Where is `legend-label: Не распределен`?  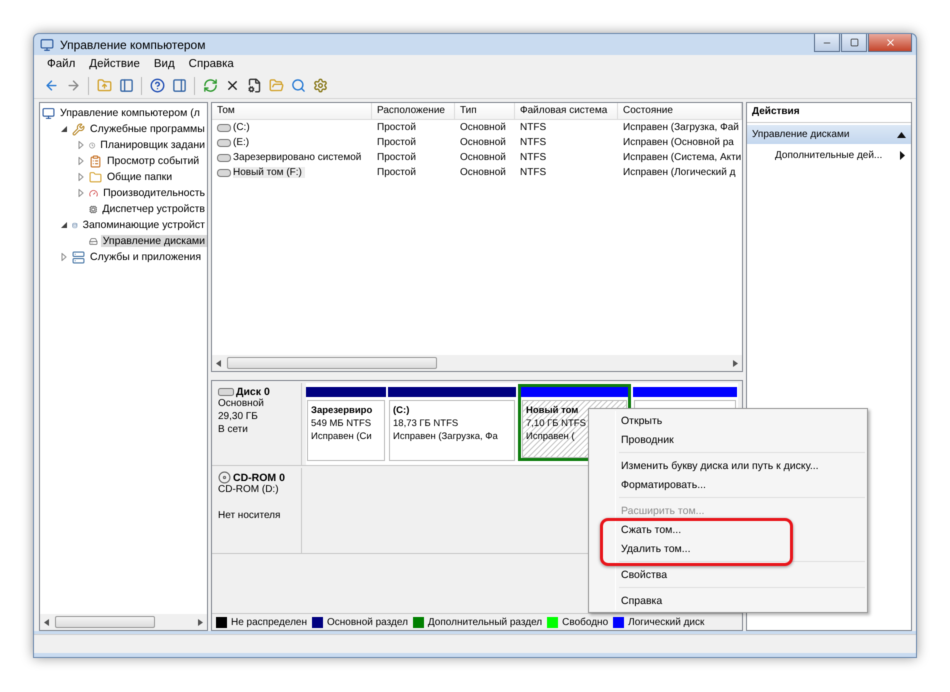
legend-label: Не распределен is located at coordinates (269, 622).